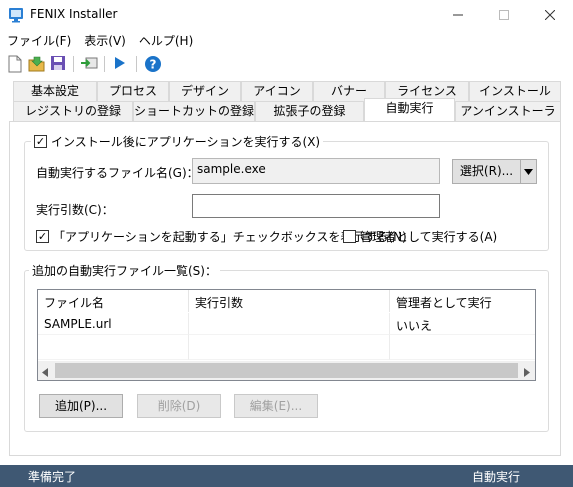 The height and width of the screenshot is (487, 573). Describe the element at coordinates (527, 373) in the screenshot. I see `scroll-right-icon` at that location.